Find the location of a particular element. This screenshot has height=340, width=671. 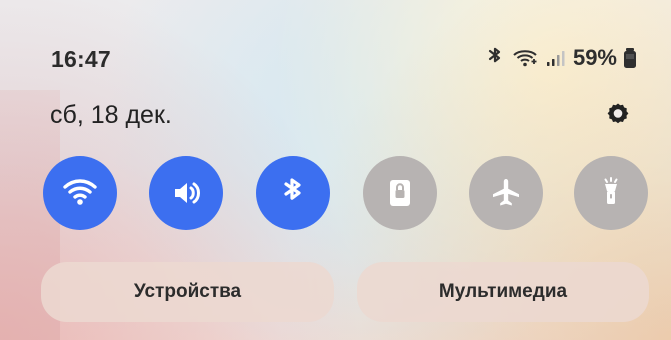

flashlight-icon is located at coordinates (611, 190).